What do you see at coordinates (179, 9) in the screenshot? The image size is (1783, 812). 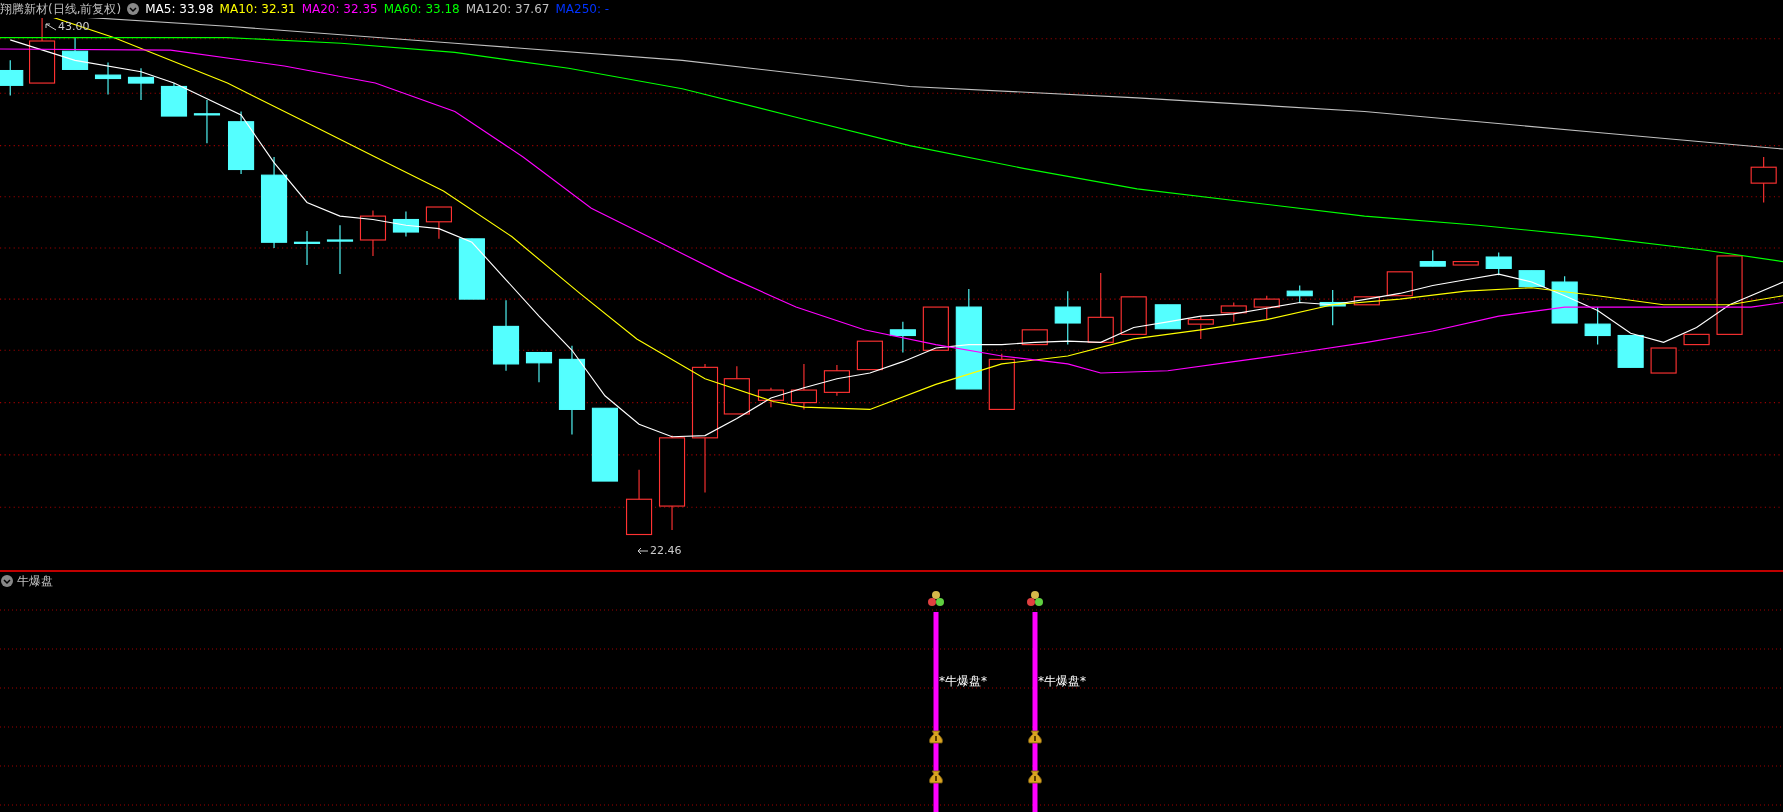 I see `moving-average-value: MA5: 33.98` at bounding box center [179, 9].